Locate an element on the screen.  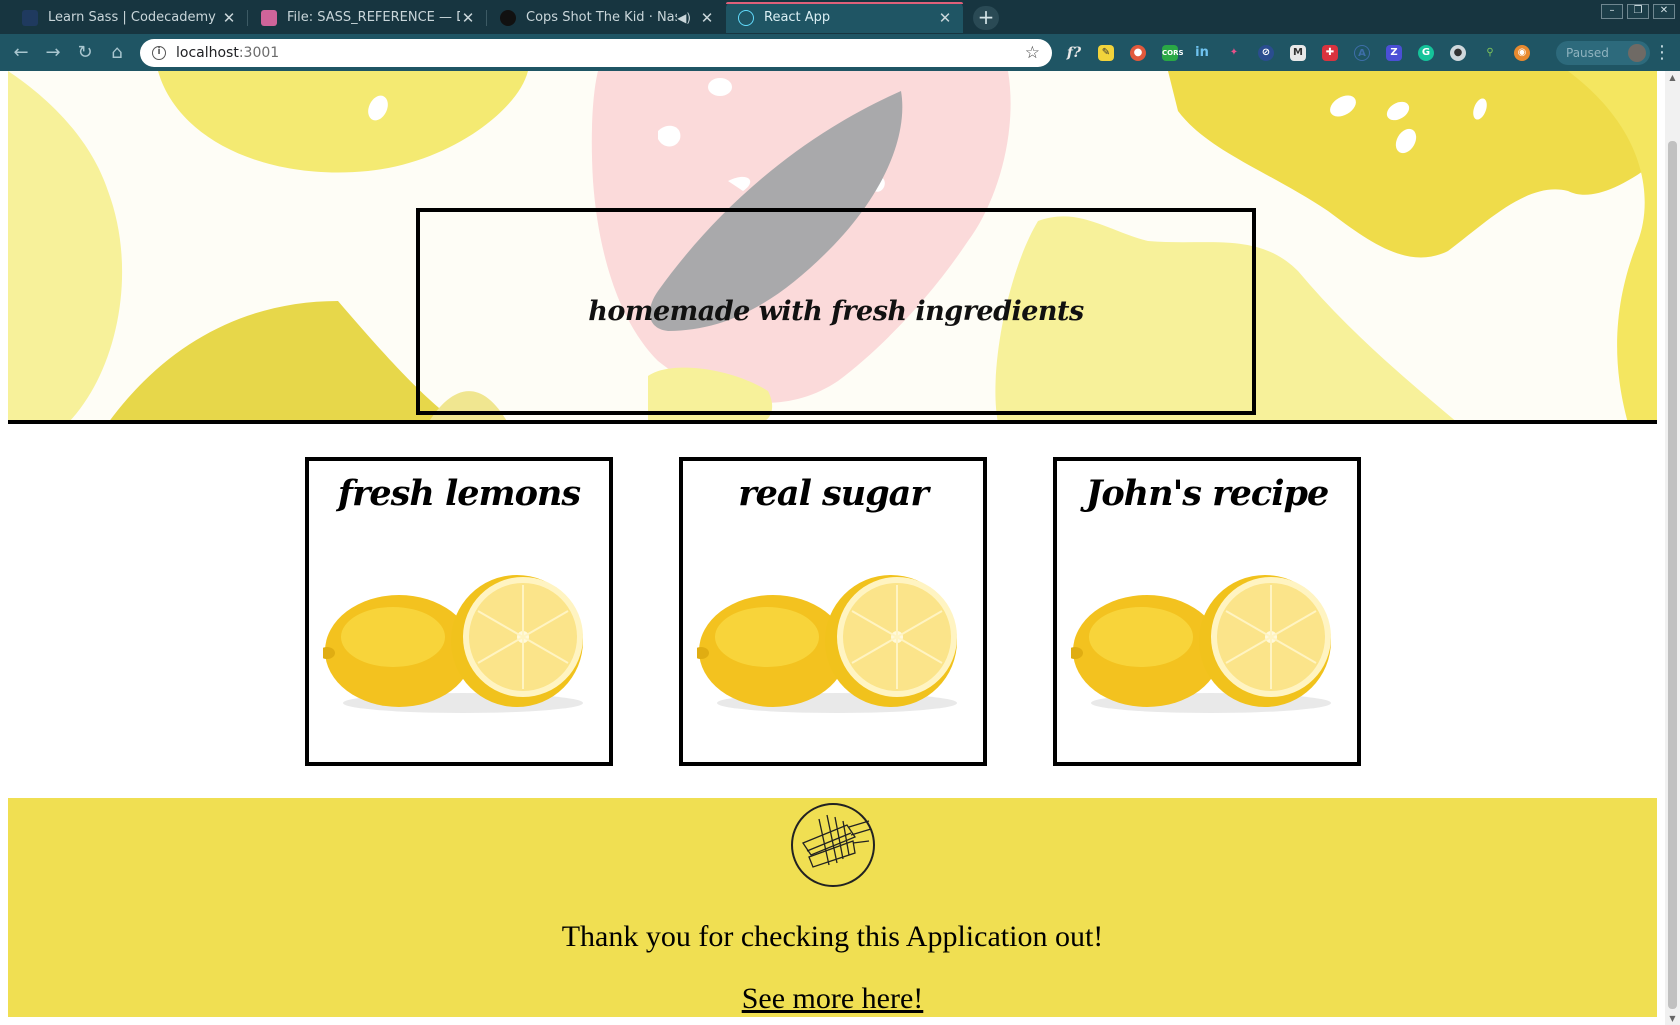
tab-codecademy: Learn Sass | Codecademy ✕ is located at coordinates (128, 17).